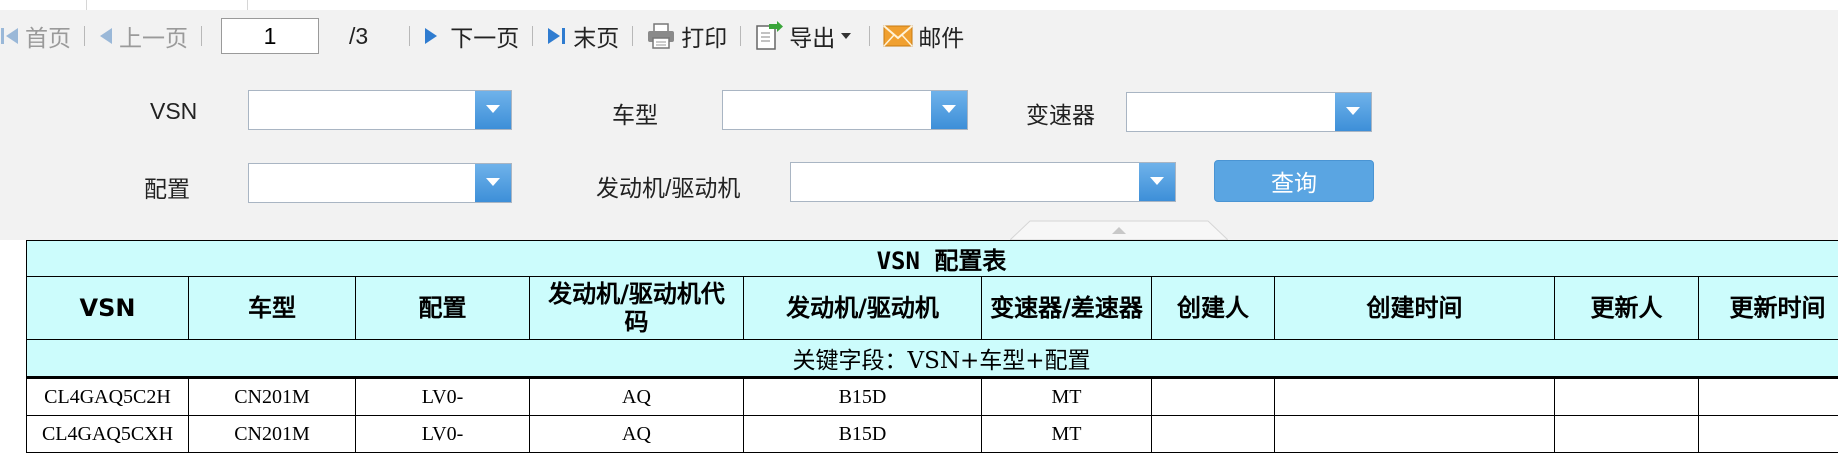  Describe the element at coordinates (1066, 308) in the screenshot. I see `column-header: 变速器/差速器` at that location.